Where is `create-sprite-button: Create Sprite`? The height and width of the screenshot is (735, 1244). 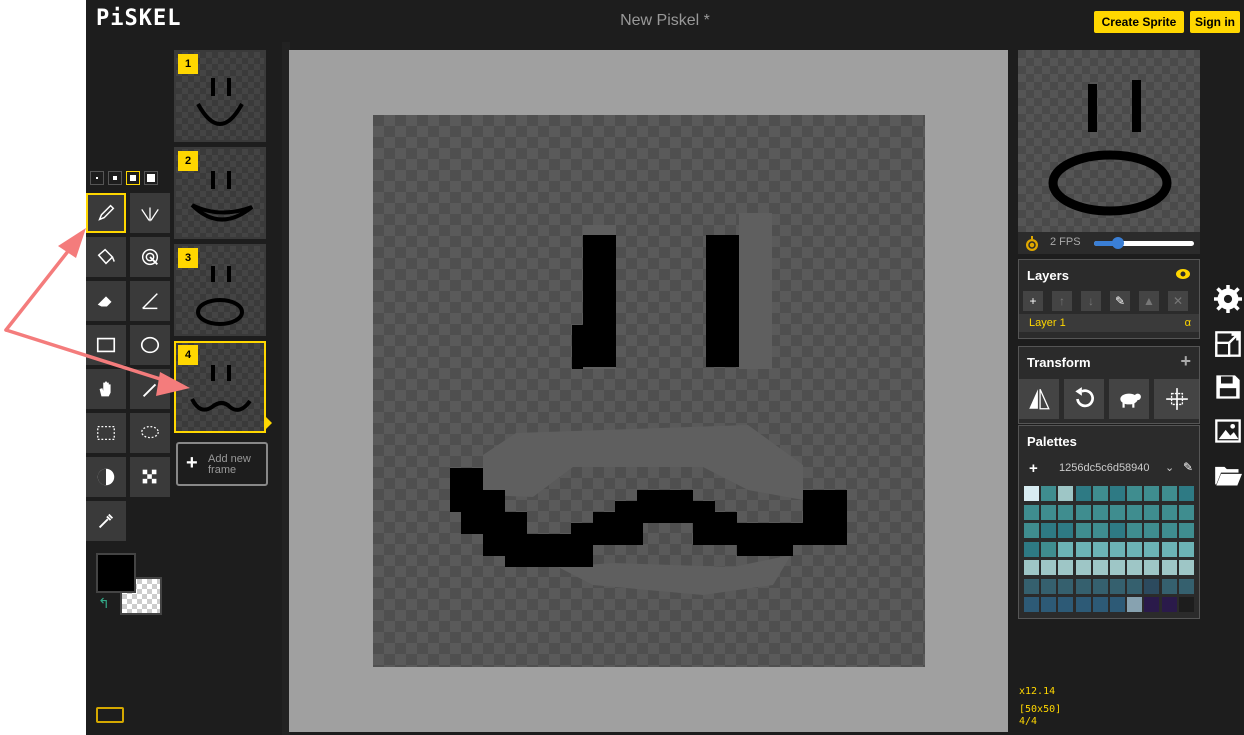 create-sprite-button: Create Sprite is located at coordinates (1139, 22).